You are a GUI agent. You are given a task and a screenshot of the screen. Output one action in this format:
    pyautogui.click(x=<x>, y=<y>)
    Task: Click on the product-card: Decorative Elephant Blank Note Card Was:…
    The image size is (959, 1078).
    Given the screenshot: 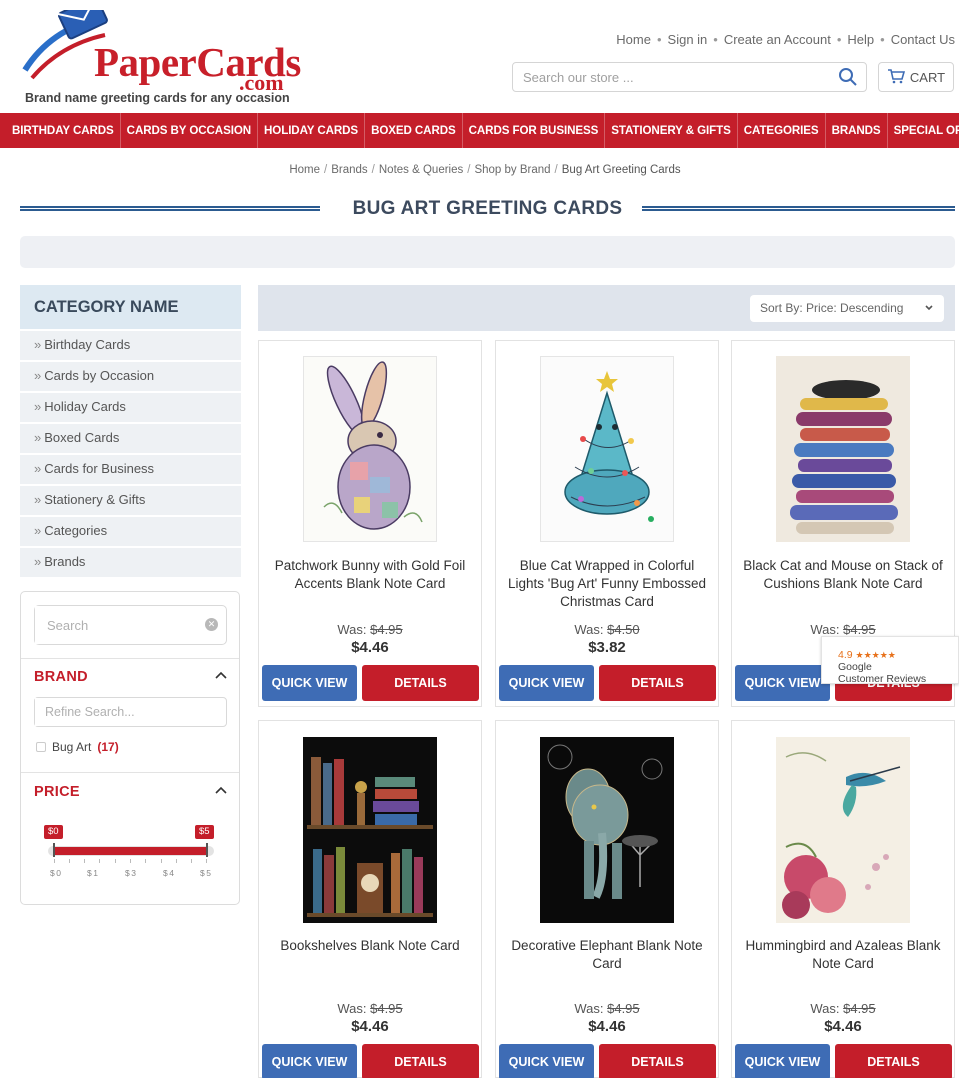 What is the action you would take?
    pyautogui.click(x=607, y=899)
    